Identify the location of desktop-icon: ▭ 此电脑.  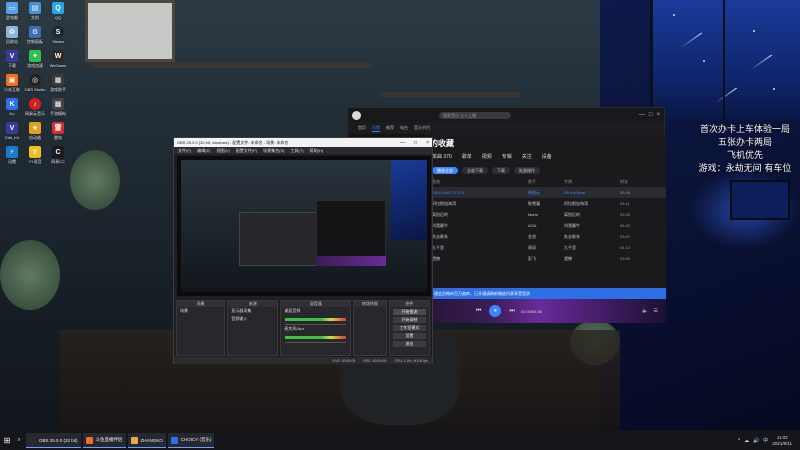
(12, 13).